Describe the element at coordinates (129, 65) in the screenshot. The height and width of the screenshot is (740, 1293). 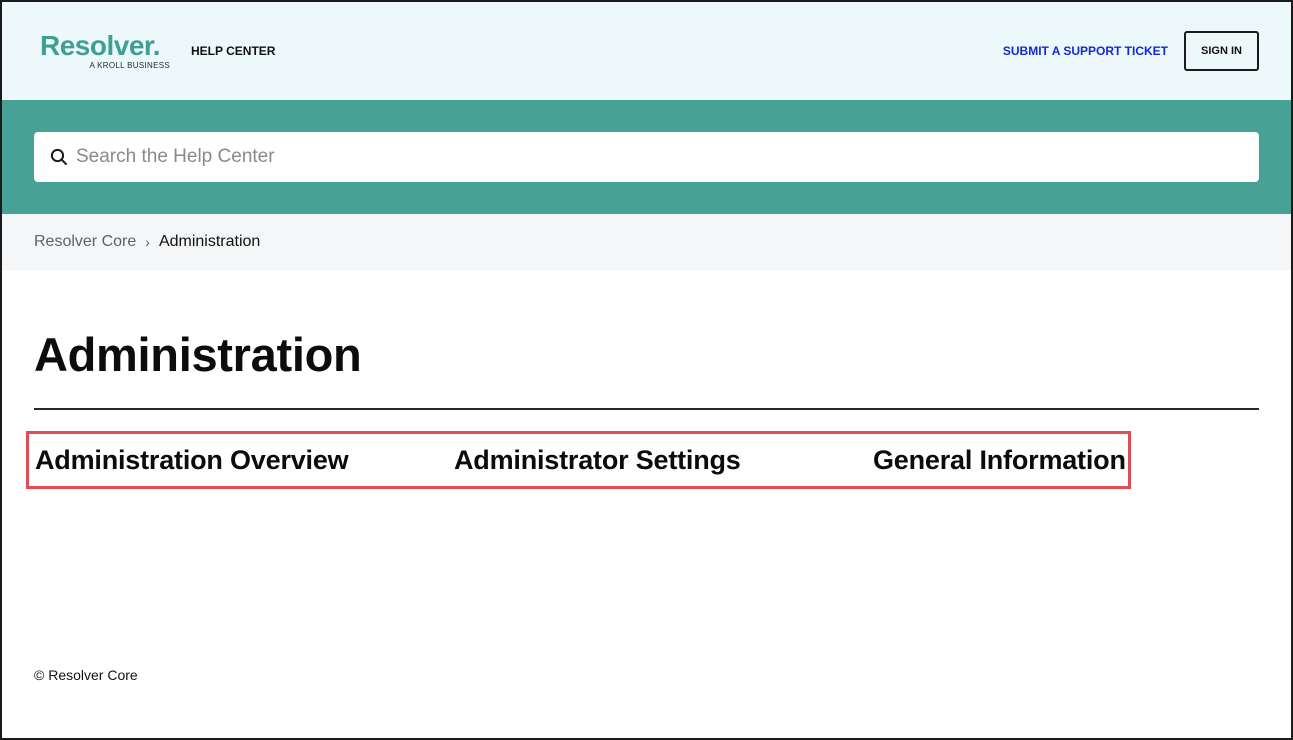
I see `logo-tagline: A KROLL BUSINESS` at that location.